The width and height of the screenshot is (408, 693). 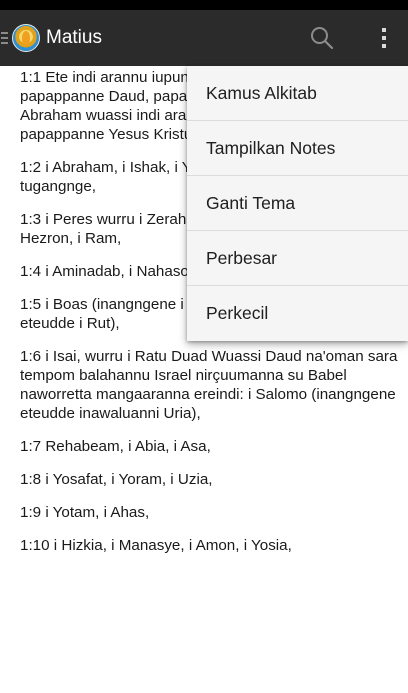 I want to click on menu-item-ganti-tema: Ganti Tema, so click(x=297, y=203).